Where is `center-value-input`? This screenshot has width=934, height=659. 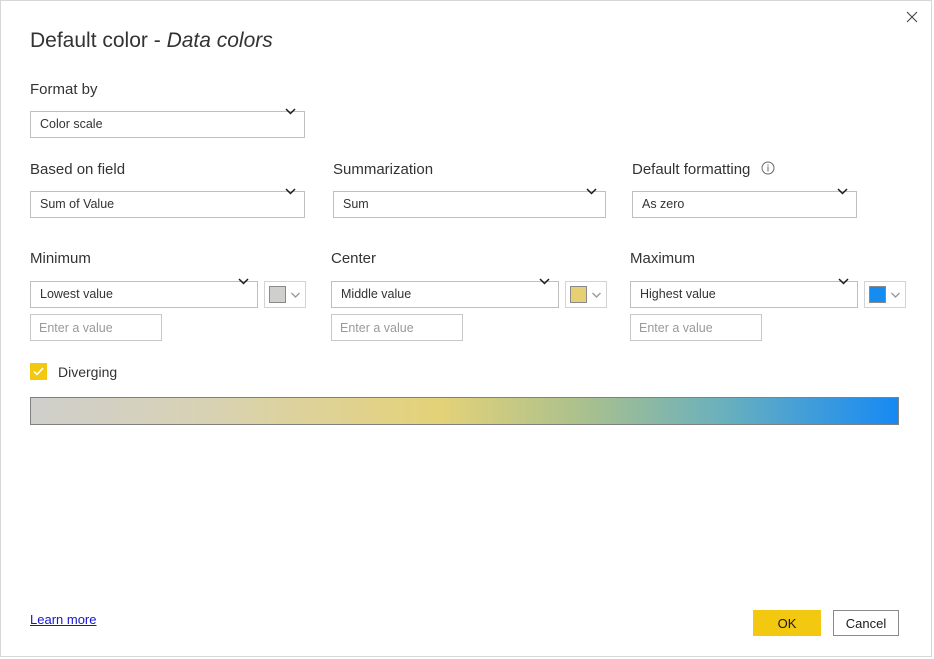
center-value-input is located at coordinates (397, 327).